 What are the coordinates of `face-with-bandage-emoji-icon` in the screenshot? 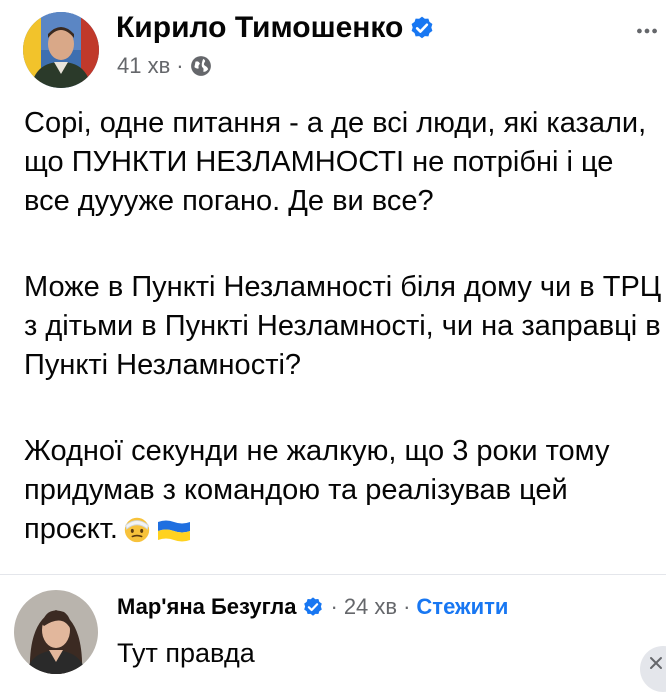 It's located at (137, 529).